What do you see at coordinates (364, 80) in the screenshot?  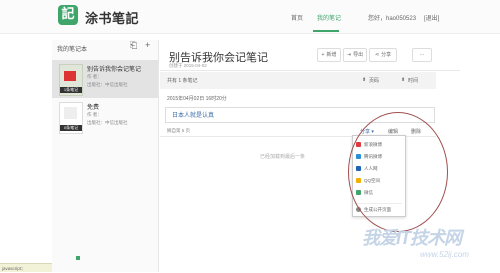 I see `sort-page-icon: ⬍` at bounding box center [364, 80].